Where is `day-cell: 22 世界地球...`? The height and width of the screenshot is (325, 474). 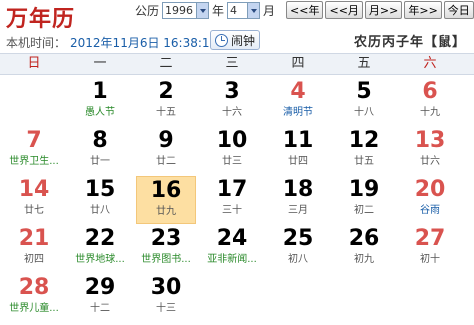 day-cell: 22 世界地球... is located at coordinates (100, 249).